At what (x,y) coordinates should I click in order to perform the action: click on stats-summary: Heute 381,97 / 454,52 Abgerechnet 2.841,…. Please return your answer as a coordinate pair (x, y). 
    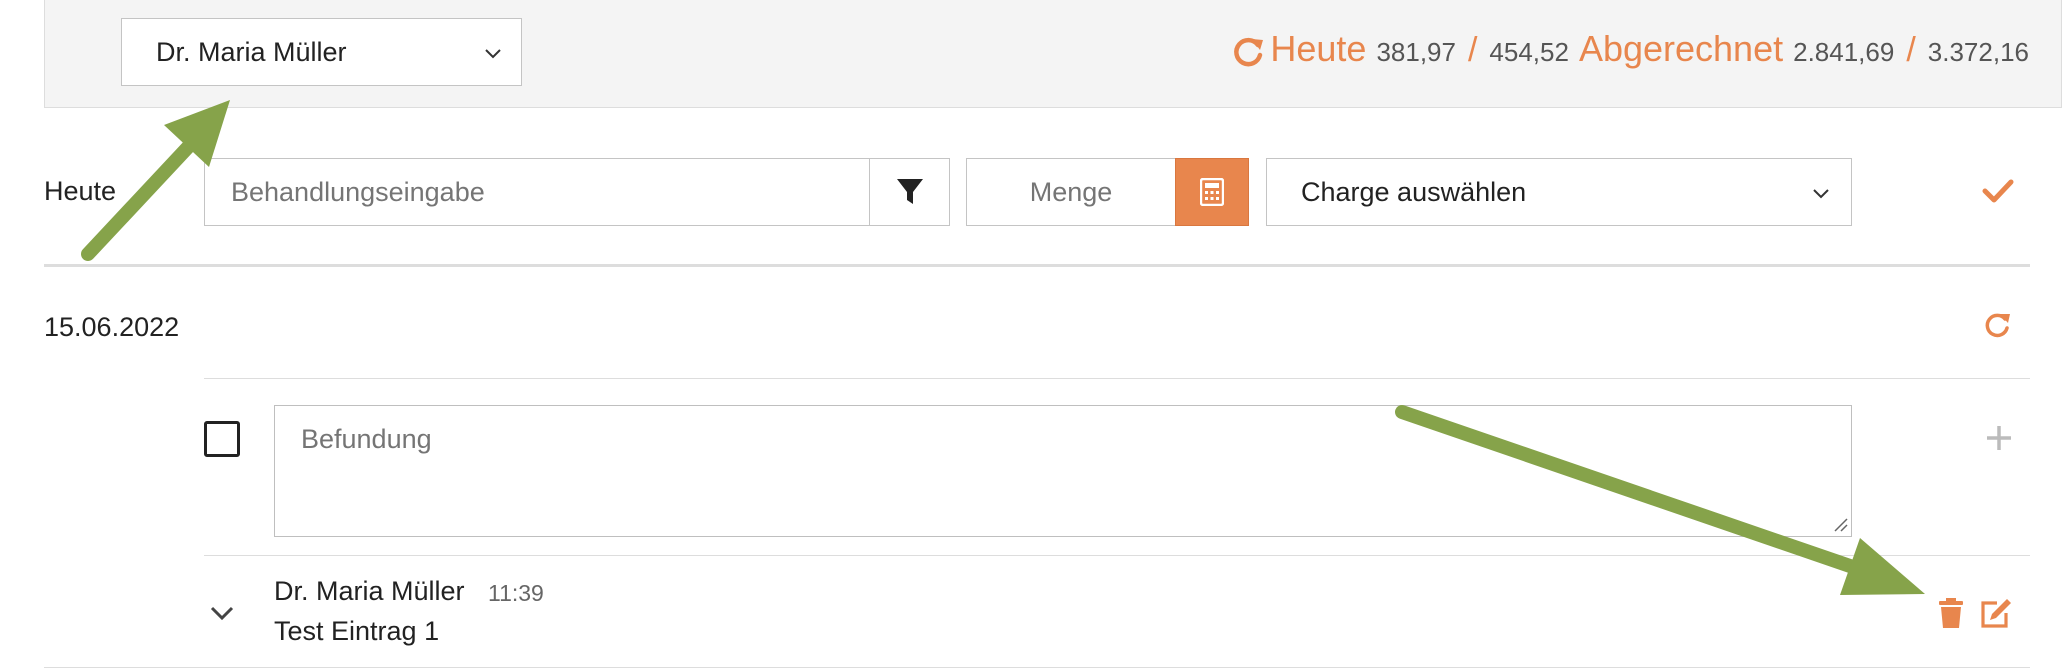
    Looking at the image, I should click on (1629, 53).